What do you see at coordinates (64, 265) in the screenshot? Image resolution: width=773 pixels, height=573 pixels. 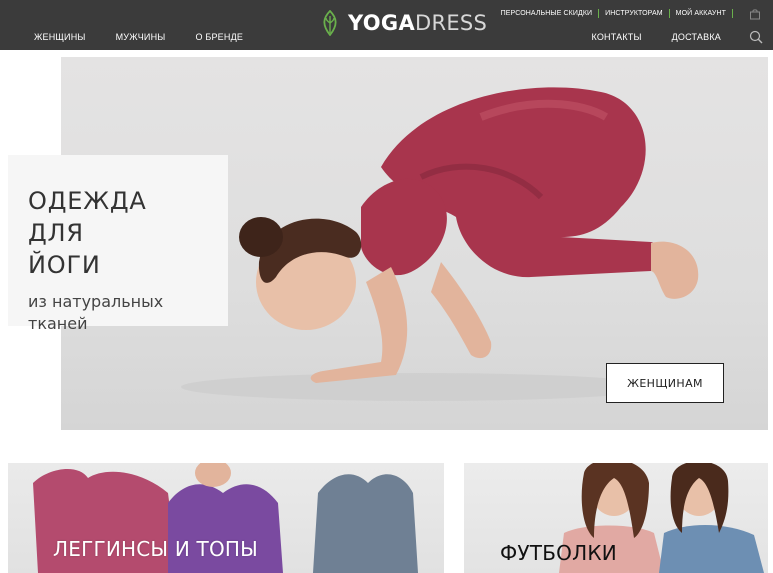 I see `hero-title-line-2: ЙОГИ` at bounding box center [64, 265].